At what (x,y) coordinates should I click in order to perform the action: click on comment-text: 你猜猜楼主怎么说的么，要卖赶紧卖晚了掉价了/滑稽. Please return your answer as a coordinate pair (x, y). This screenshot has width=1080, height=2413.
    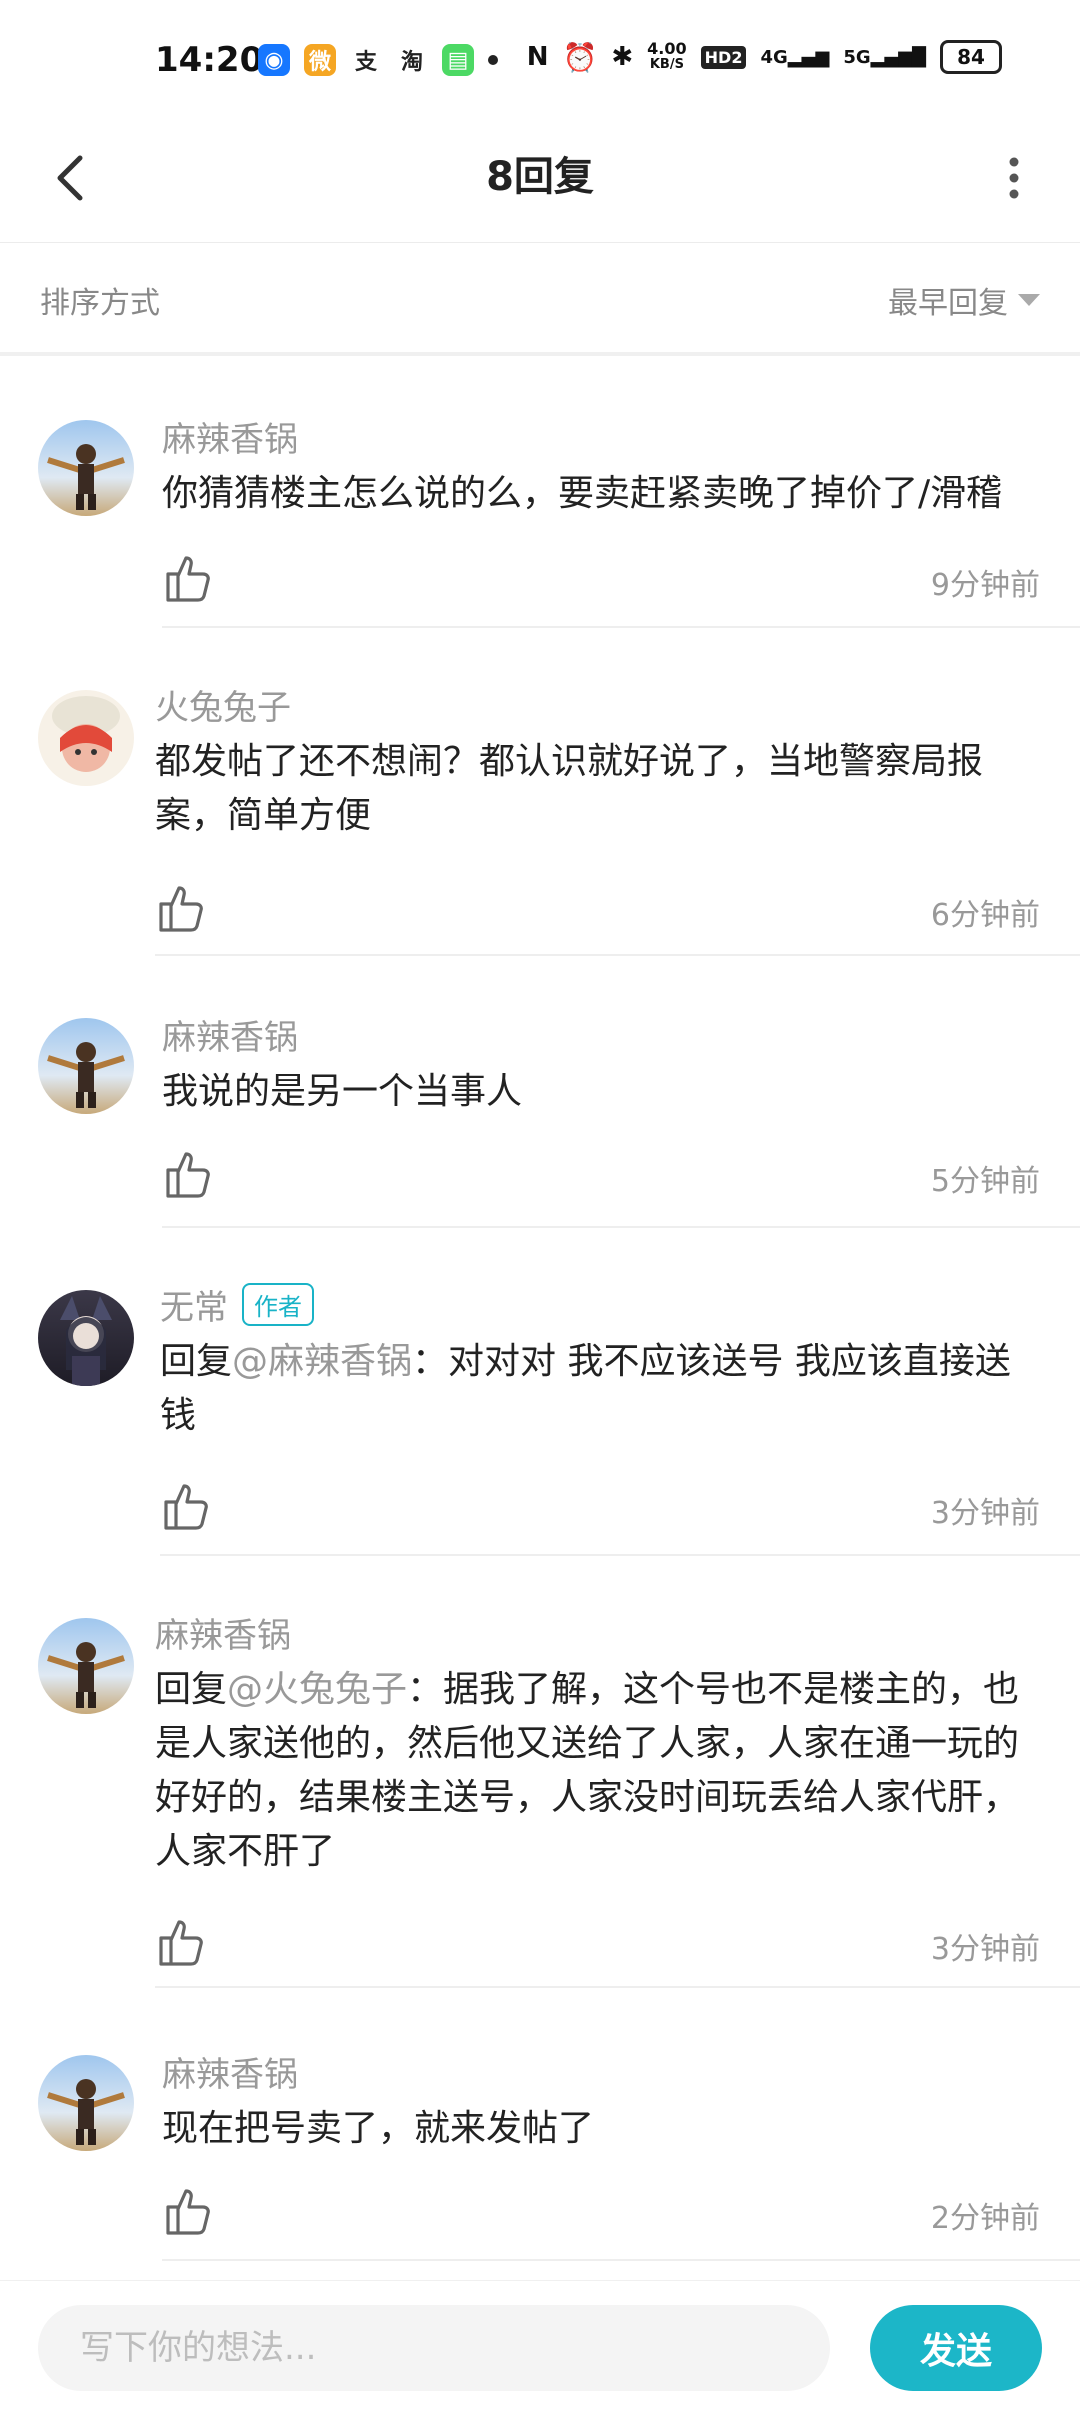
    Looking at the image, I should click on (582, 493).